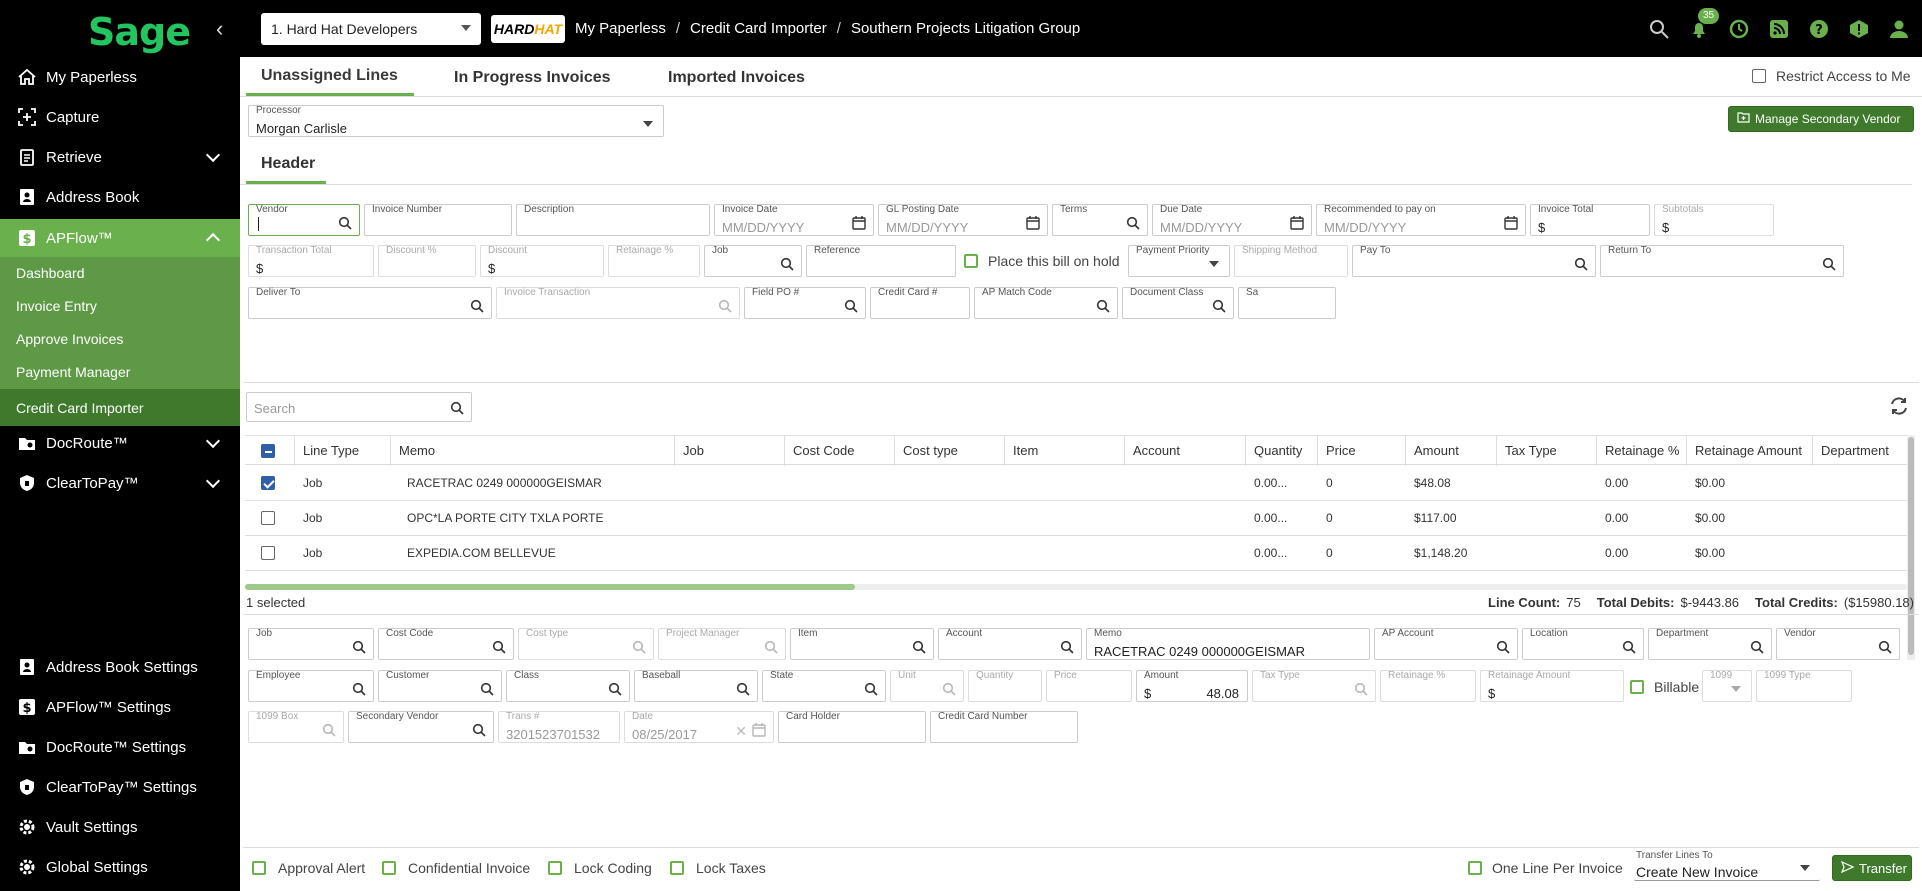  Describe the element at coordinates (1065, 451) in the screenshot. I see `grid-header-item: Item` at that location.